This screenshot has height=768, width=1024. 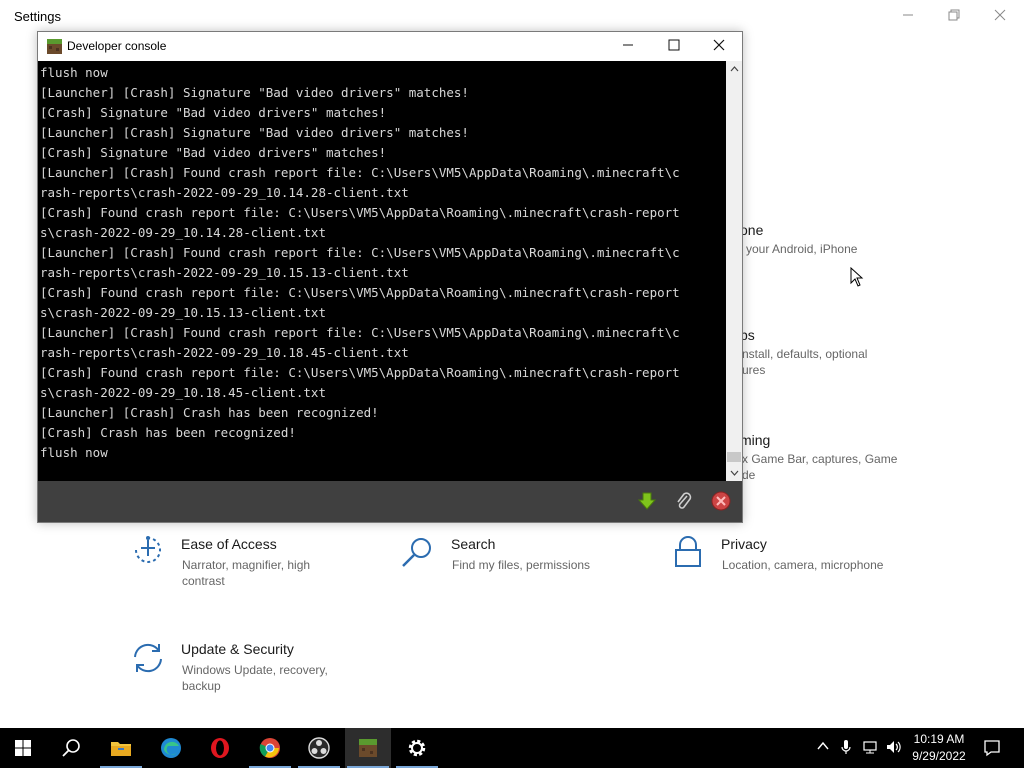 I want to click on notification-icon, so click(x=992, y=748).